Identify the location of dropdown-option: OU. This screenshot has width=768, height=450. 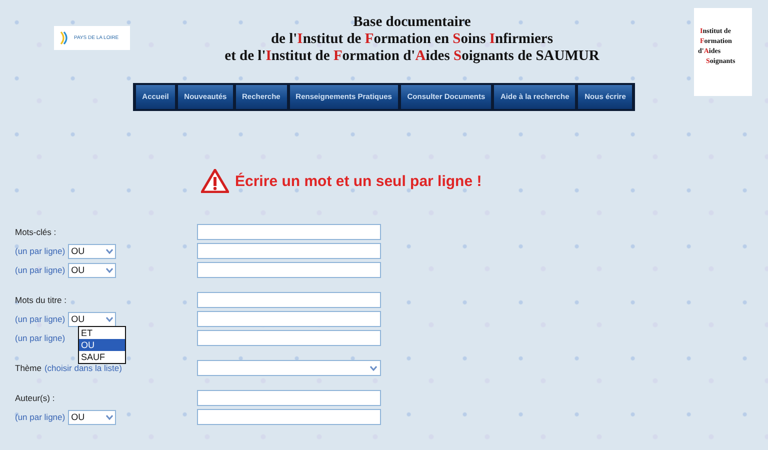
(102, 345).